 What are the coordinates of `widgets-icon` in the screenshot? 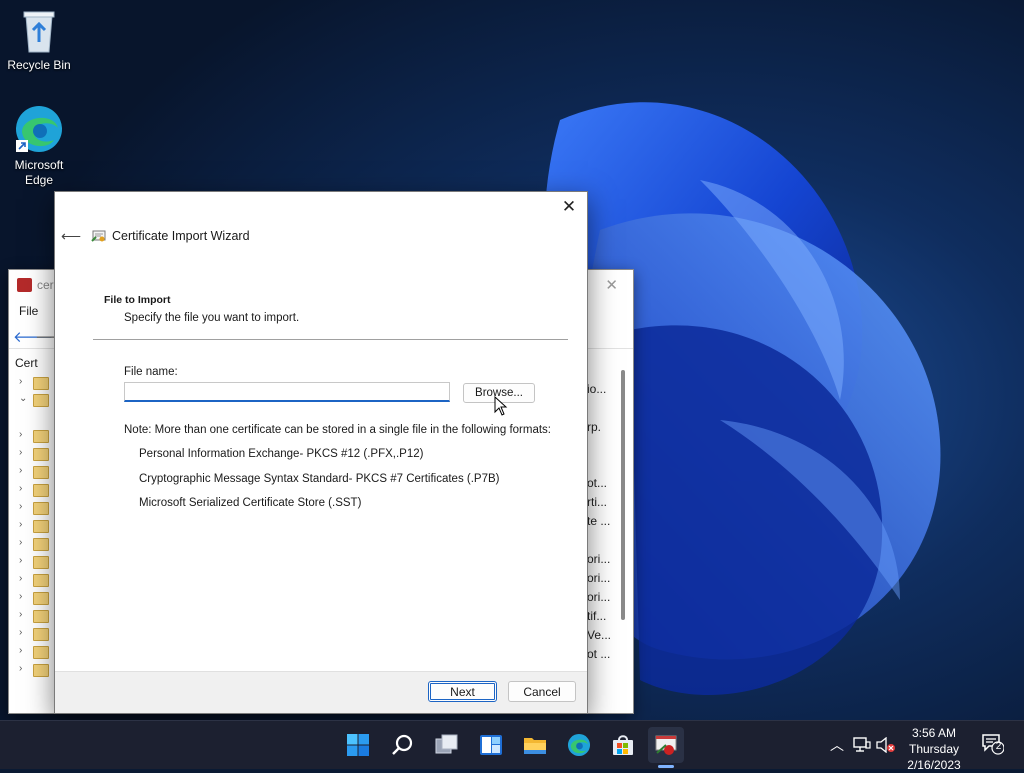 It's located at (491, 745).